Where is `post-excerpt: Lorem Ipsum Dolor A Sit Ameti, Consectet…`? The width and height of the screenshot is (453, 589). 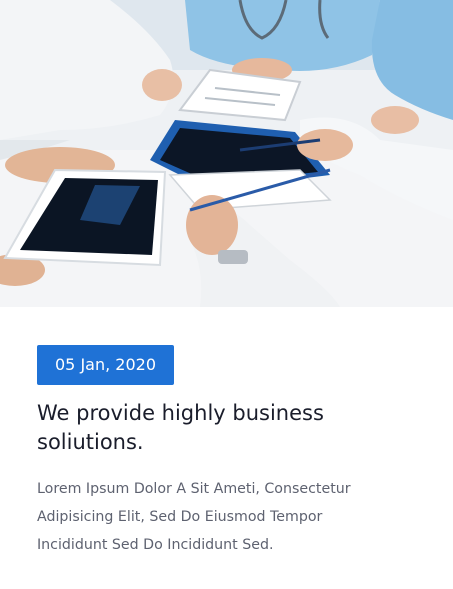
post-excerpt: Lorem Ipsum Dolor A Sit Ameti, Consectet… is located at coordinates (194, 517).